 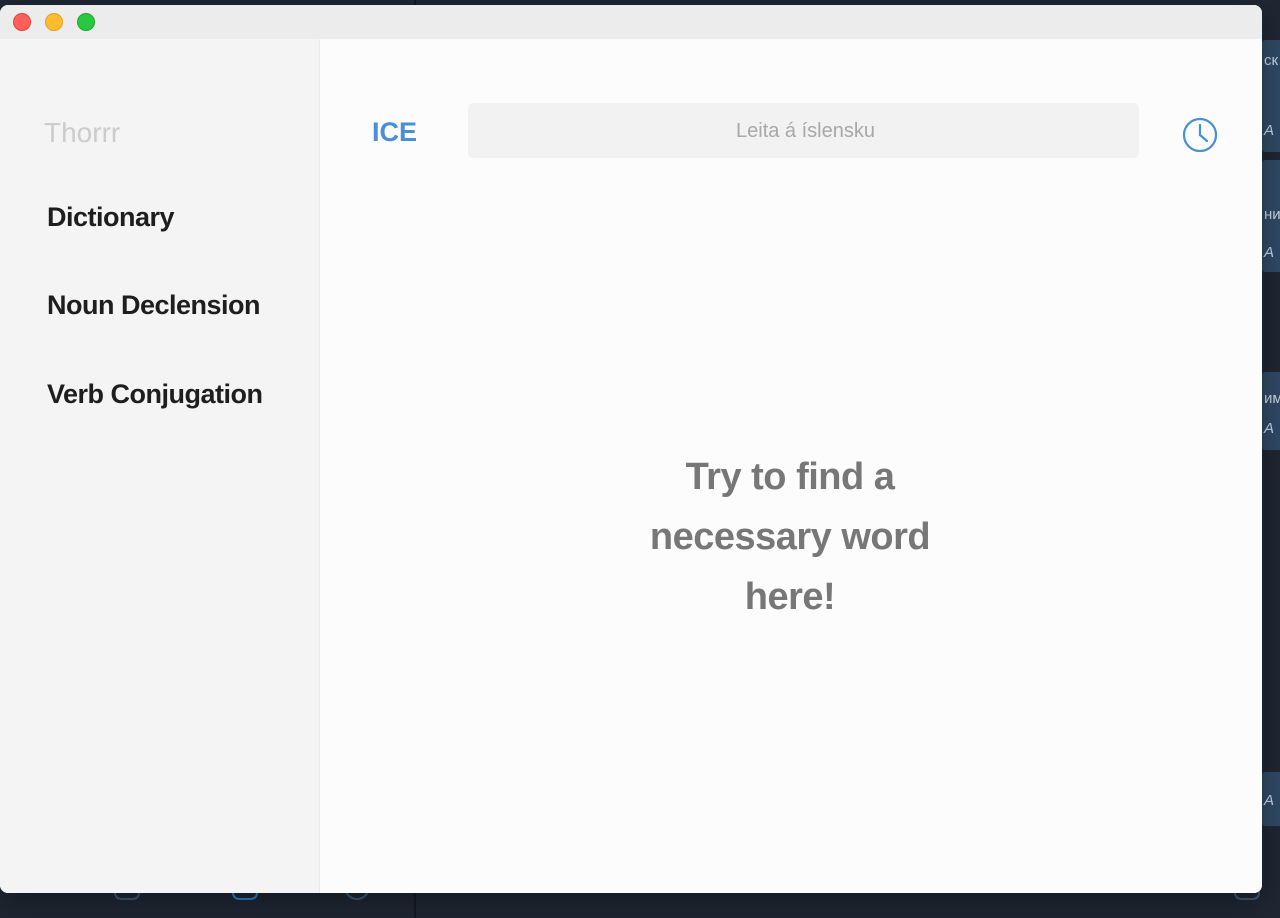 I want to click on background-card, so click(x=1271, y=411).